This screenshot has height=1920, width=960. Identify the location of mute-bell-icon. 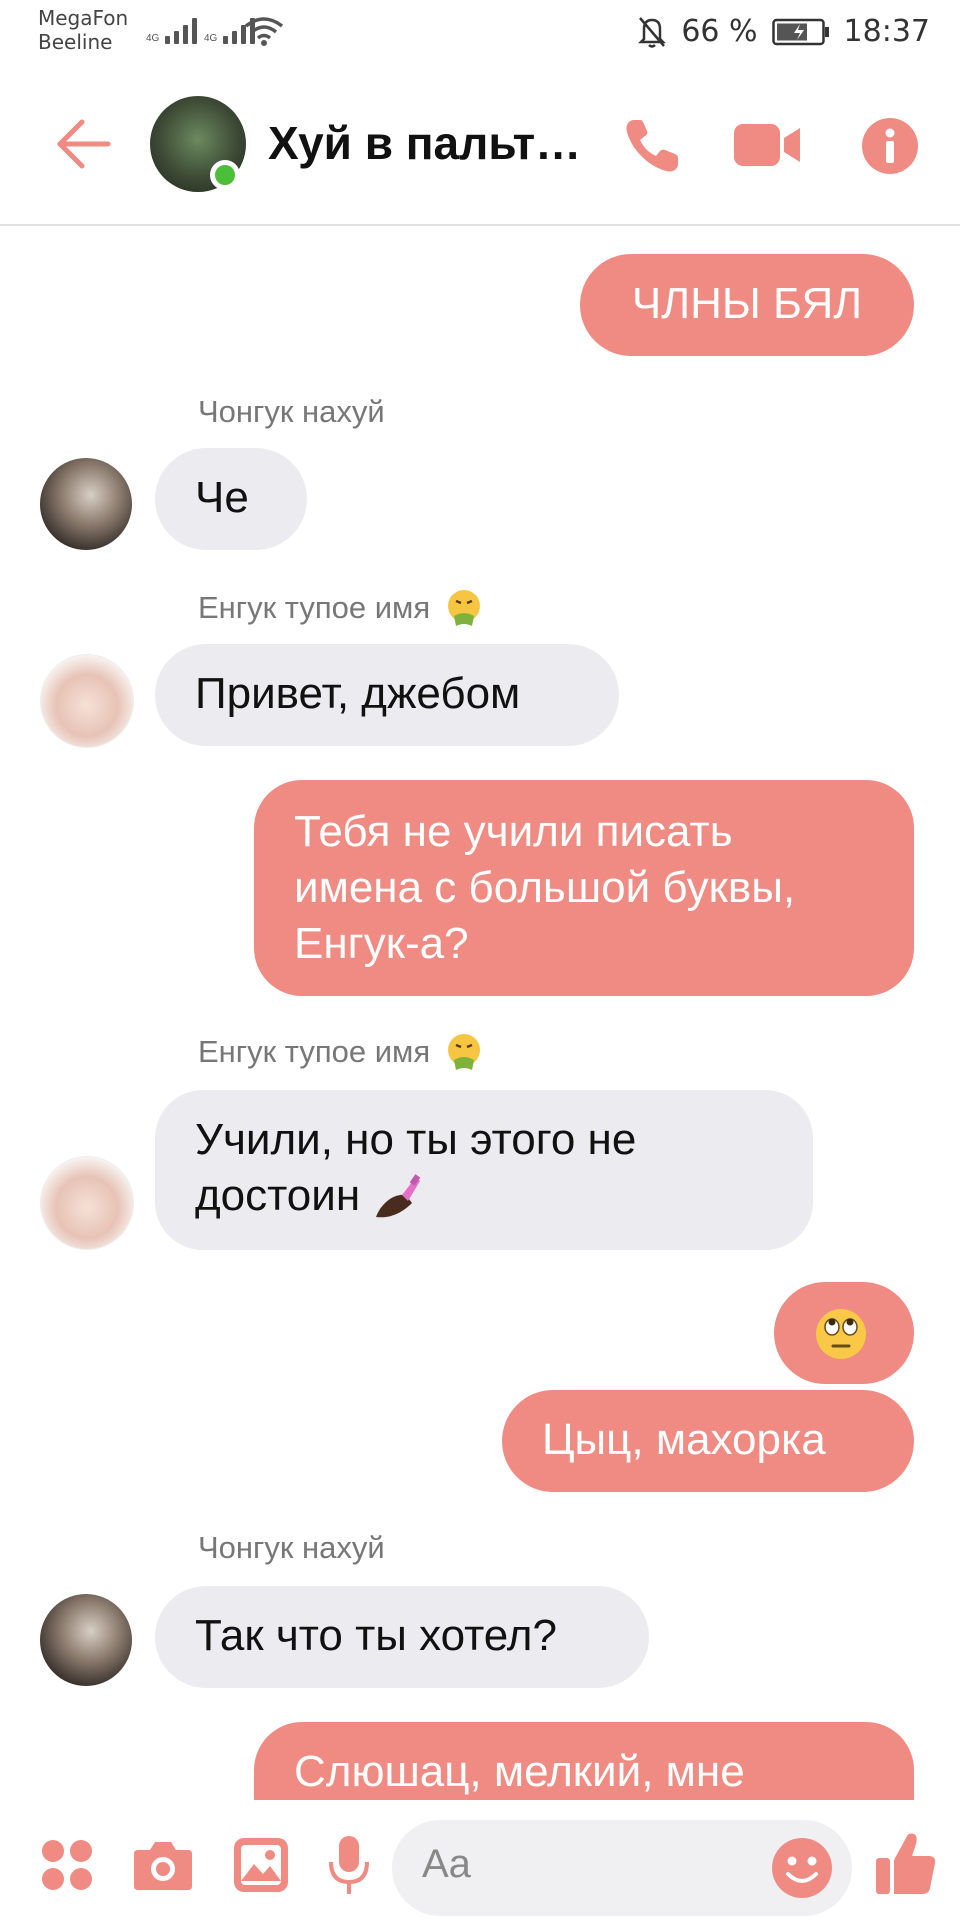
(652, 32).